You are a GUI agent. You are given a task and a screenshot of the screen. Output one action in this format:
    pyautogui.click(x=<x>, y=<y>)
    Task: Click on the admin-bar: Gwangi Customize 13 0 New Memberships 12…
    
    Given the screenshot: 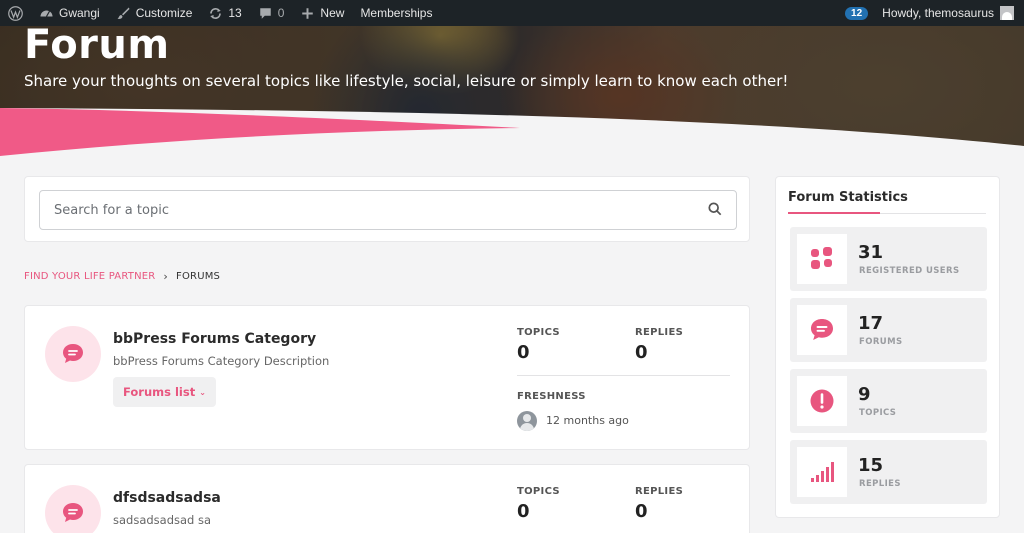 What is the action you would take?
    pyautogui.click(x=512, y=13)
    